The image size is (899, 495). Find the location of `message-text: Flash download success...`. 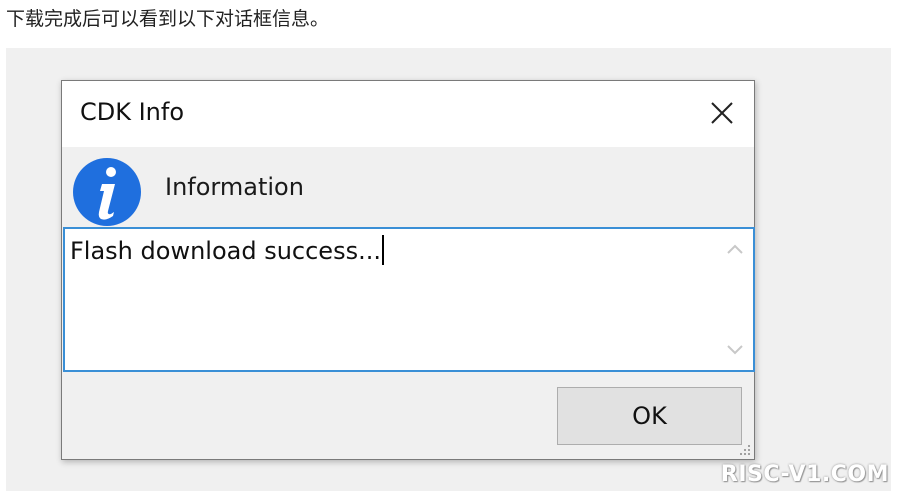

message-text: Flash download success... is located at coordinates (227, 250).